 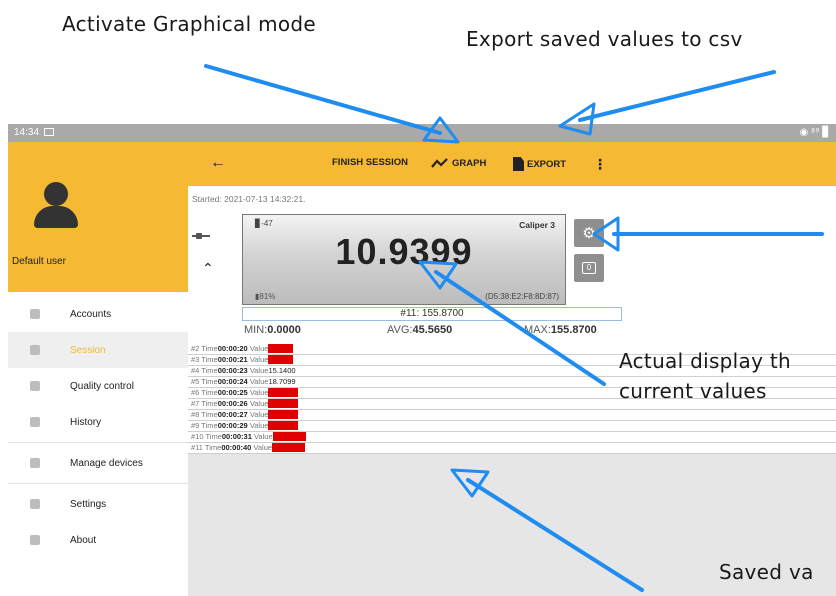 What do you see at coordinates (195, 403) in the screenshot?
I see `reading-number: #7` at bounding box center [195, 403].